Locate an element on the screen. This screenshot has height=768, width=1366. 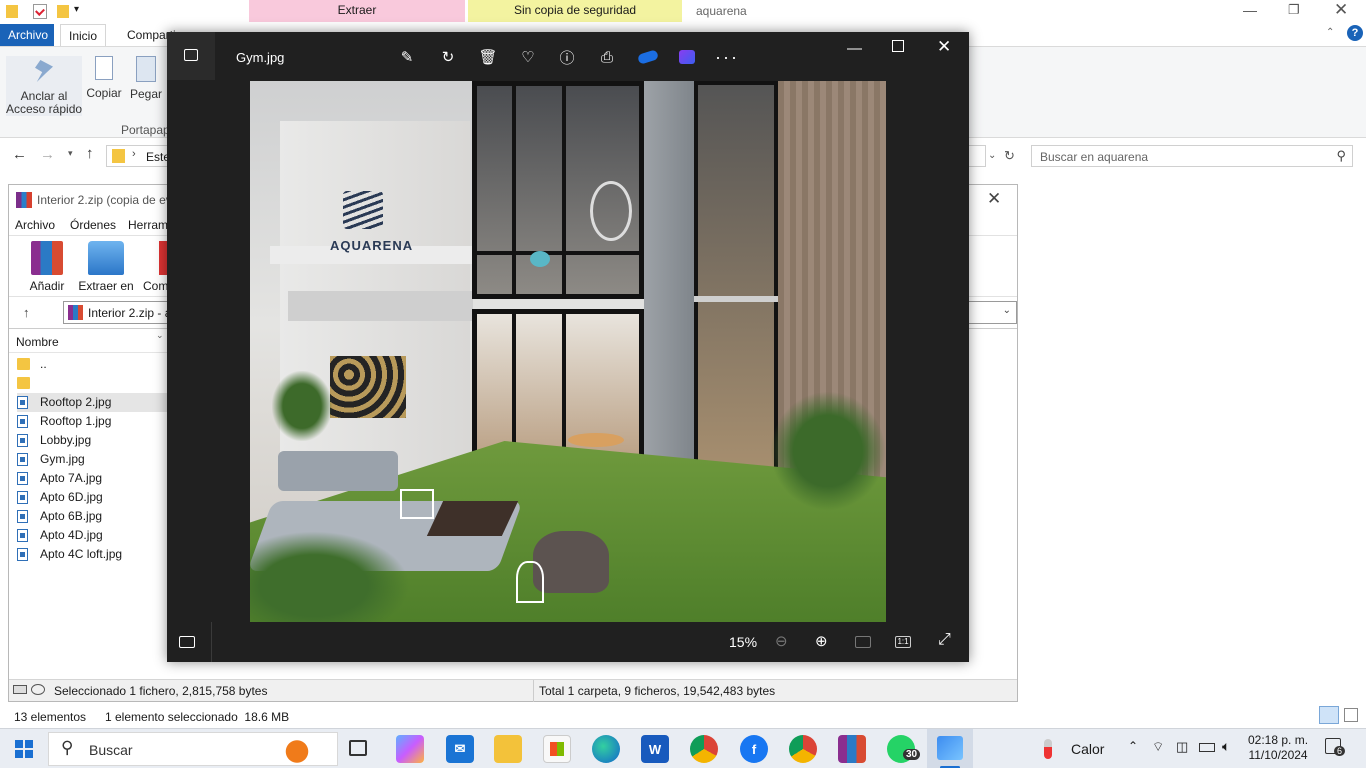
tab-archivo: Archivo is located at coordinates (27, 35).